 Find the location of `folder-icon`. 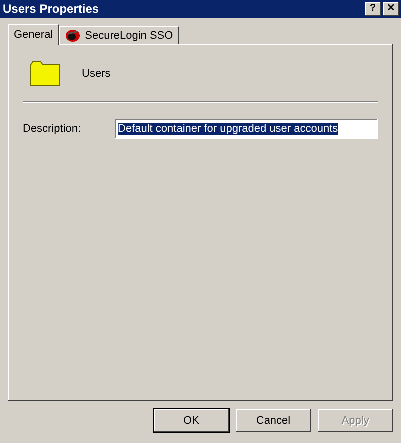

folder-icon is located at coordinates (46, 74).